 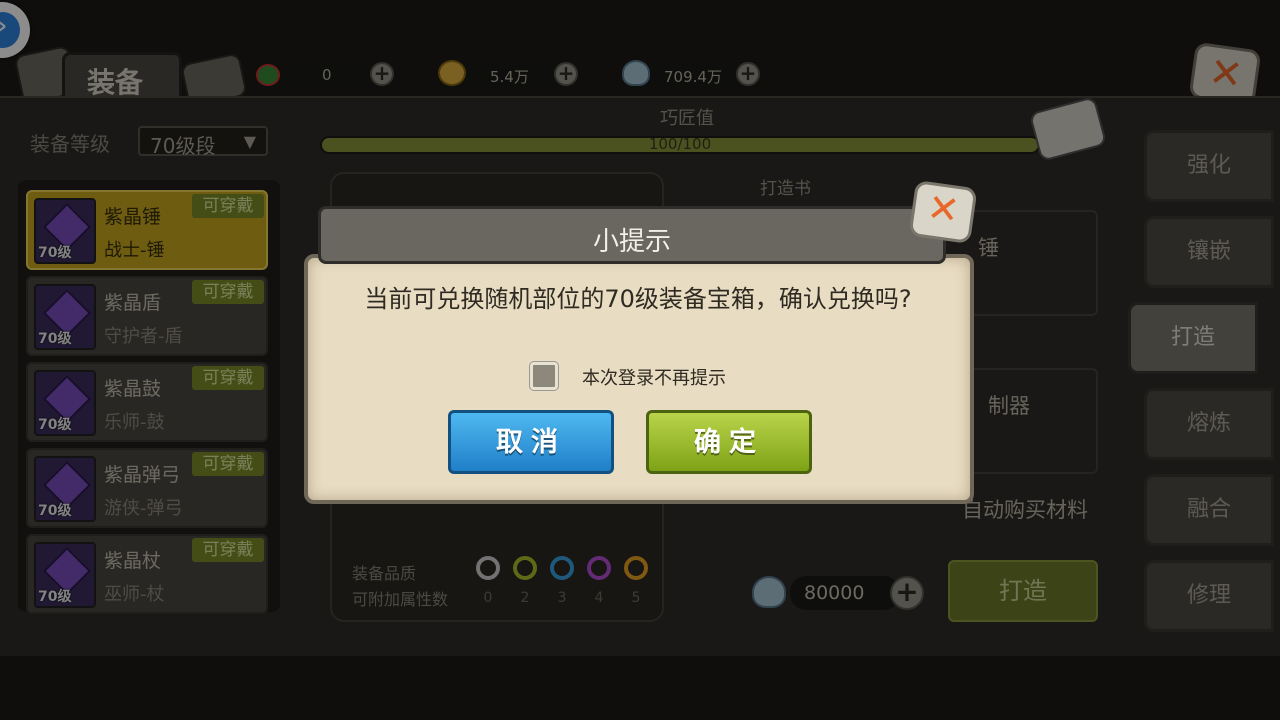 I want to click on dialog-title: 小提示, so click(x=631, y=242).